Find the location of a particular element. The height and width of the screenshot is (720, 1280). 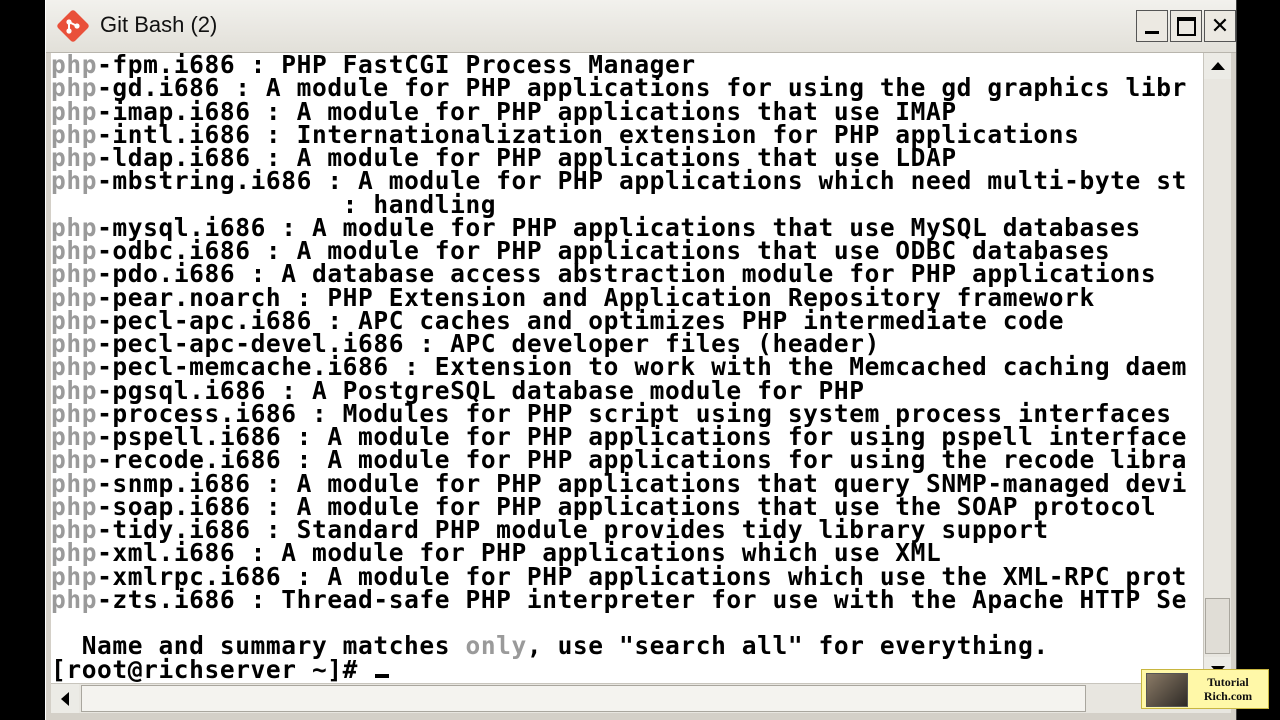

summary-highlight: only is located at coordinates (496, 646).